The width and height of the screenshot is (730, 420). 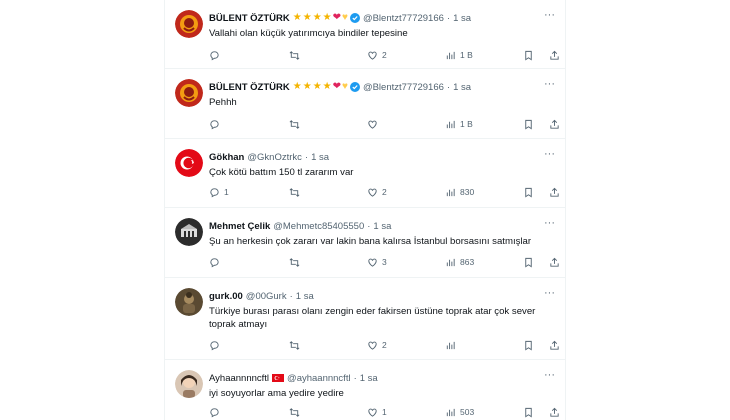 I want to click on views-button: 503, so click(x=459, y=412).